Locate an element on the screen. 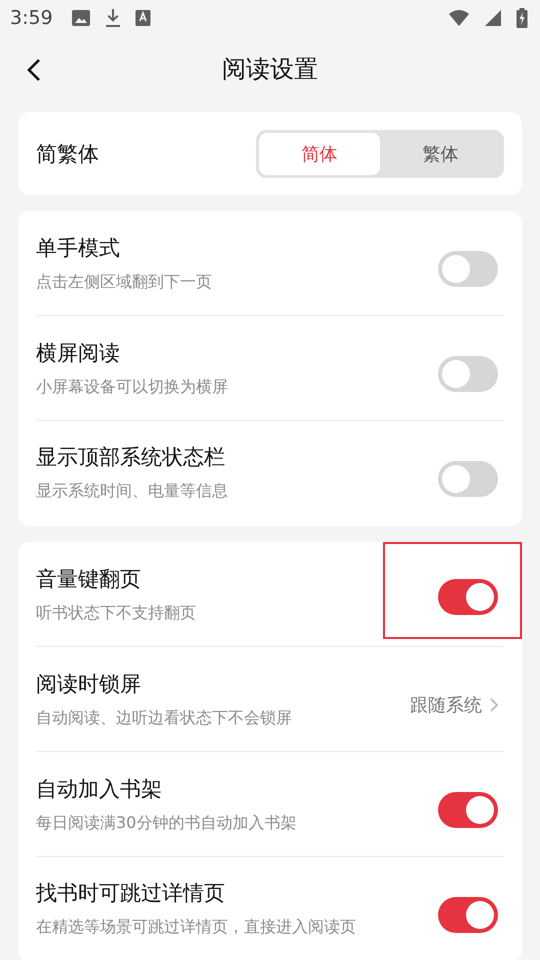 The height and width of the screenshot is (960, 540). signal-icon is located at coordinates (493, 18).